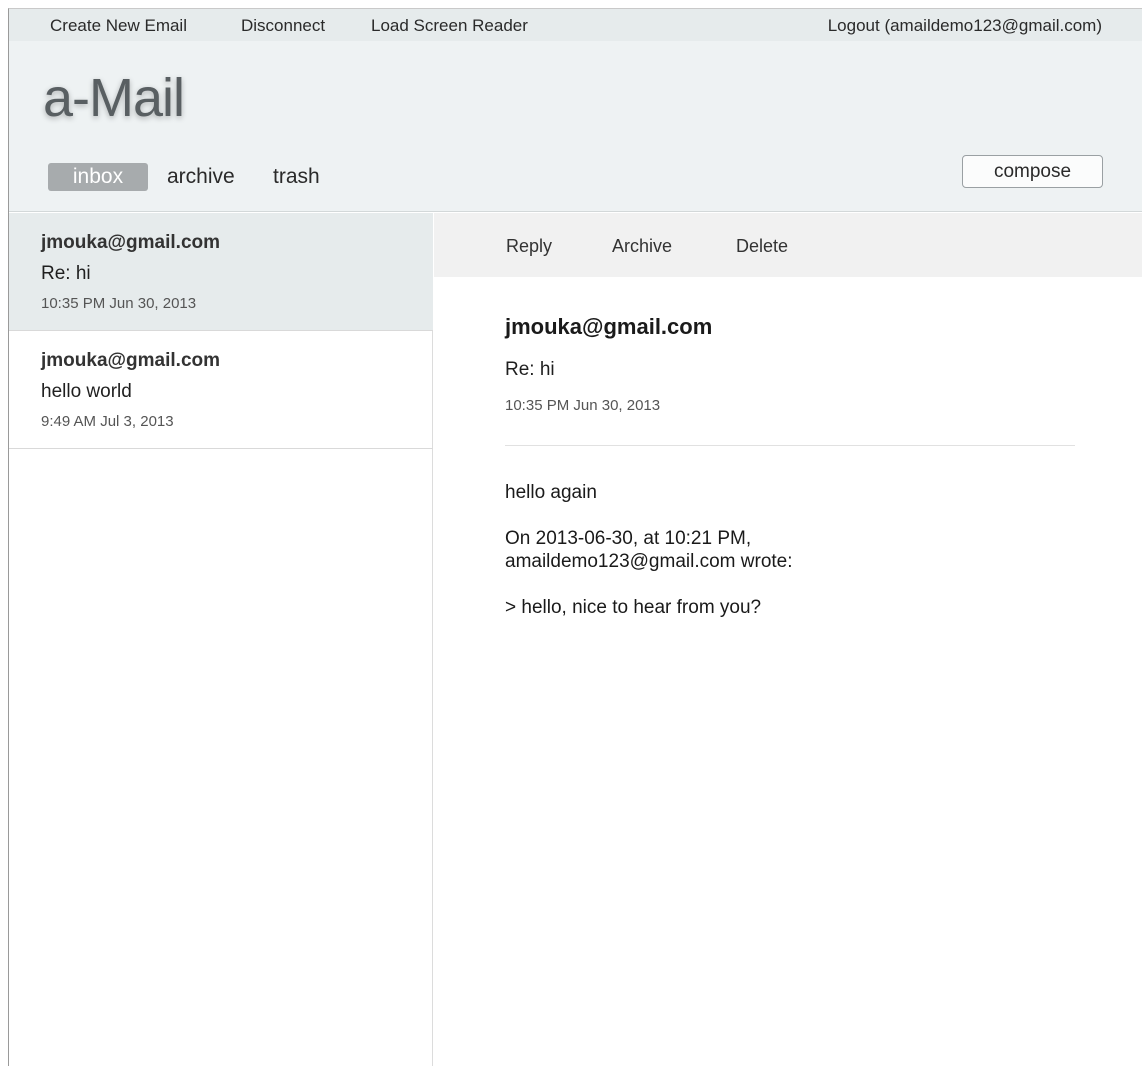 Image resolution: width=1142 pixels, height=1066 pixels. I want to click on app-logo: a-Mail, so click(114, 98).